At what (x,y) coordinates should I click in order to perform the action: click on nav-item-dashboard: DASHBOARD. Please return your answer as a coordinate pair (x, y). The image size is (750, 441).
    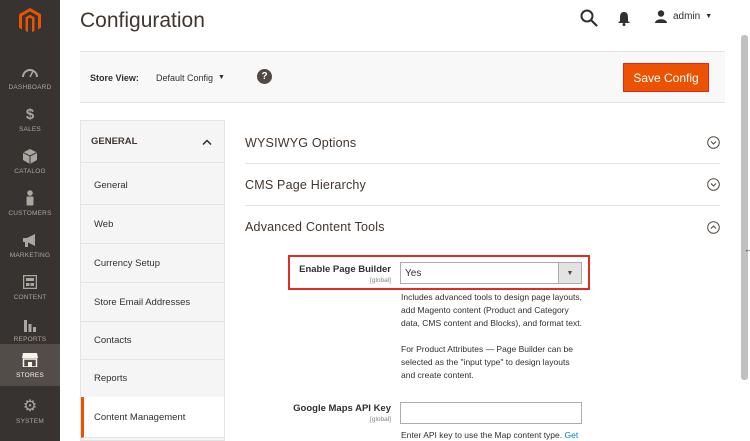
    Looking at the image, I should click on (30, 77).